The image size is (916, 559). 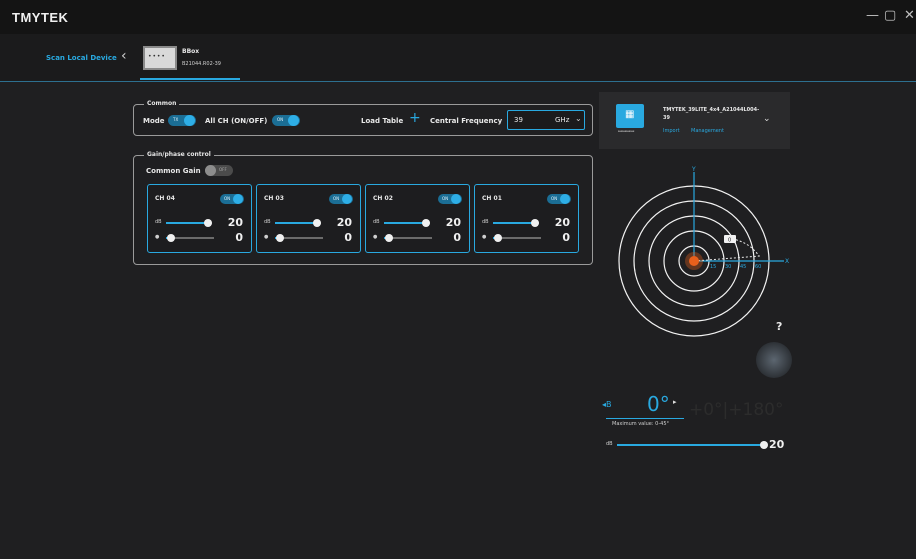 I want to click on central-frequency-label: Central Frequency, so click(x=466, y=121).